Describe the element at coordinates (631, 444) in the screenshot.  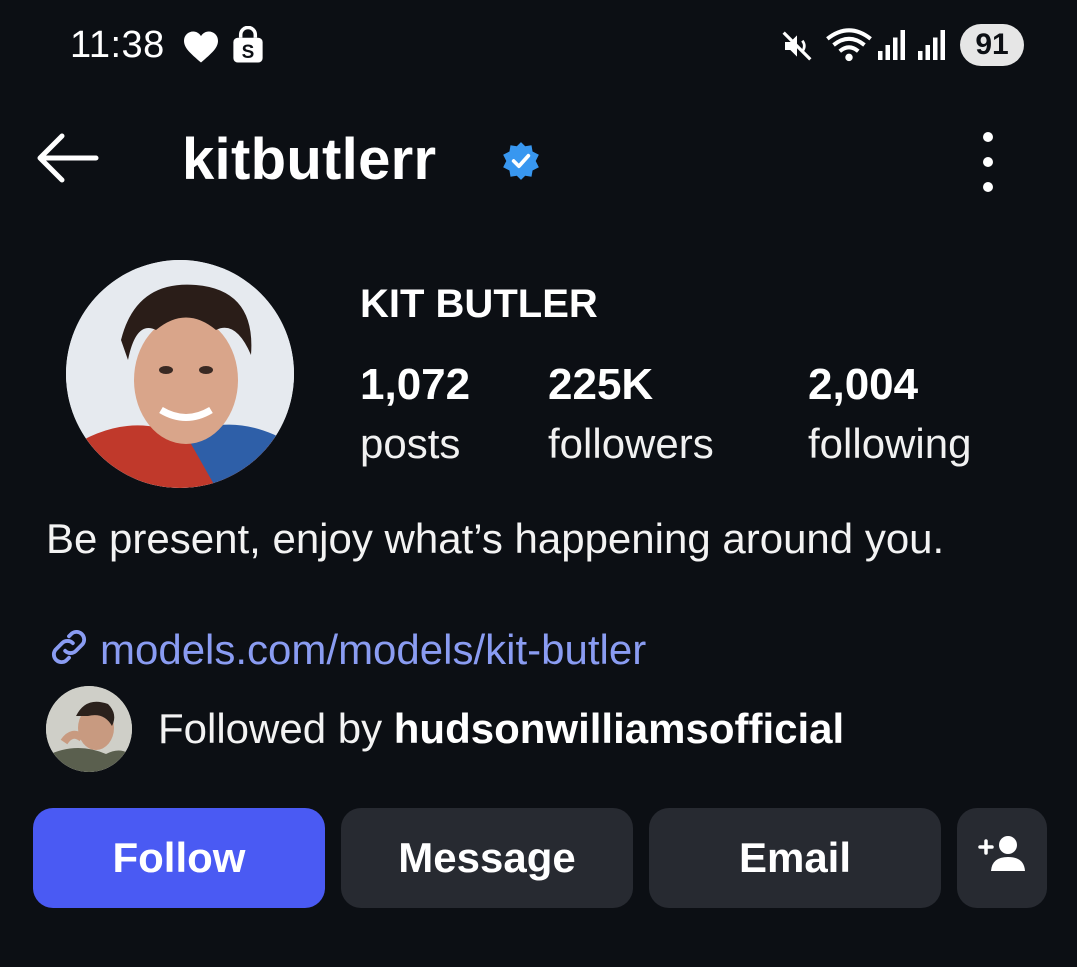
I see `followers-label: followers` at that location.